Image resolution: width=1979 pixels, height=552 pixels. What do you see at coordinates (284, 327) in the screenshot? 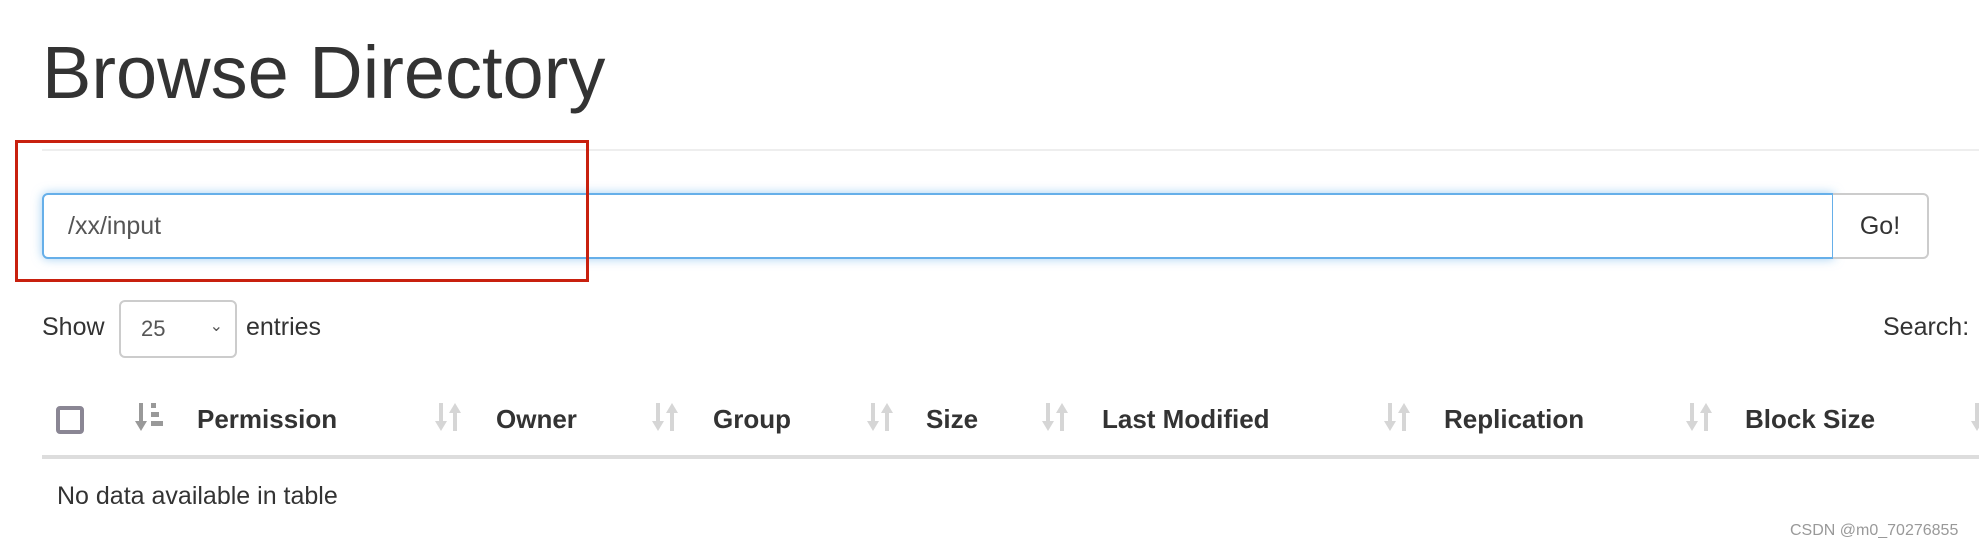
I see `entries-label: entries` at bounding box center [284, 327].